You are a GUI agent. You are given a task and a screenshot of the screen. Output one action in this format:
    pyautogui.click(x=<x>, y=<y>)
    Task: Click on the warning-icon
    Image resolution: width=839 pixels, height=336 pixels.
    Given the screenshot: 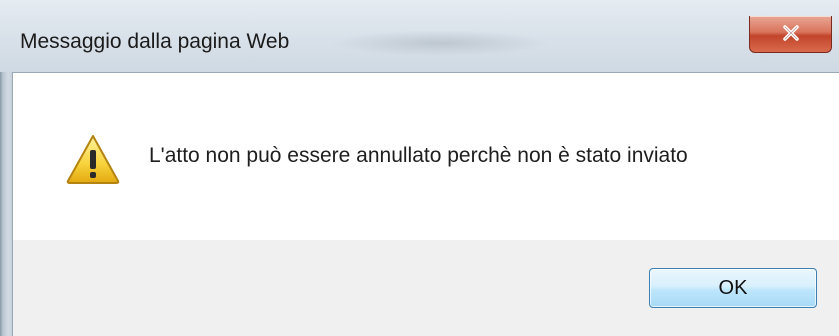 What is the action you would take?
    pyautogui.click(x=93, y=159)
    